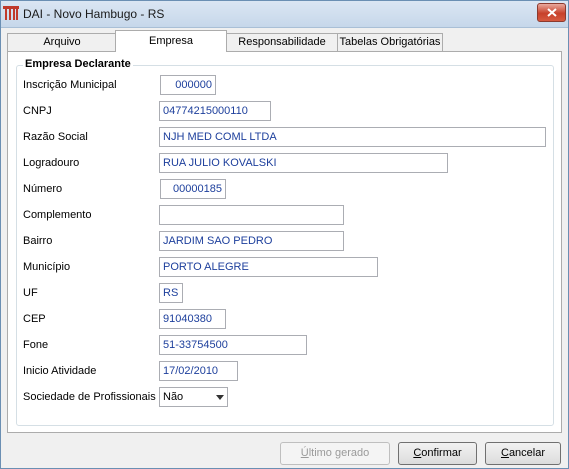 This screenshot has width=569, height=469. Describe the element at coordinates (390, 42) in the screenshot. I see `tab-tabelas-obrigatorias: Tabelas Obrigatórias` at that location.